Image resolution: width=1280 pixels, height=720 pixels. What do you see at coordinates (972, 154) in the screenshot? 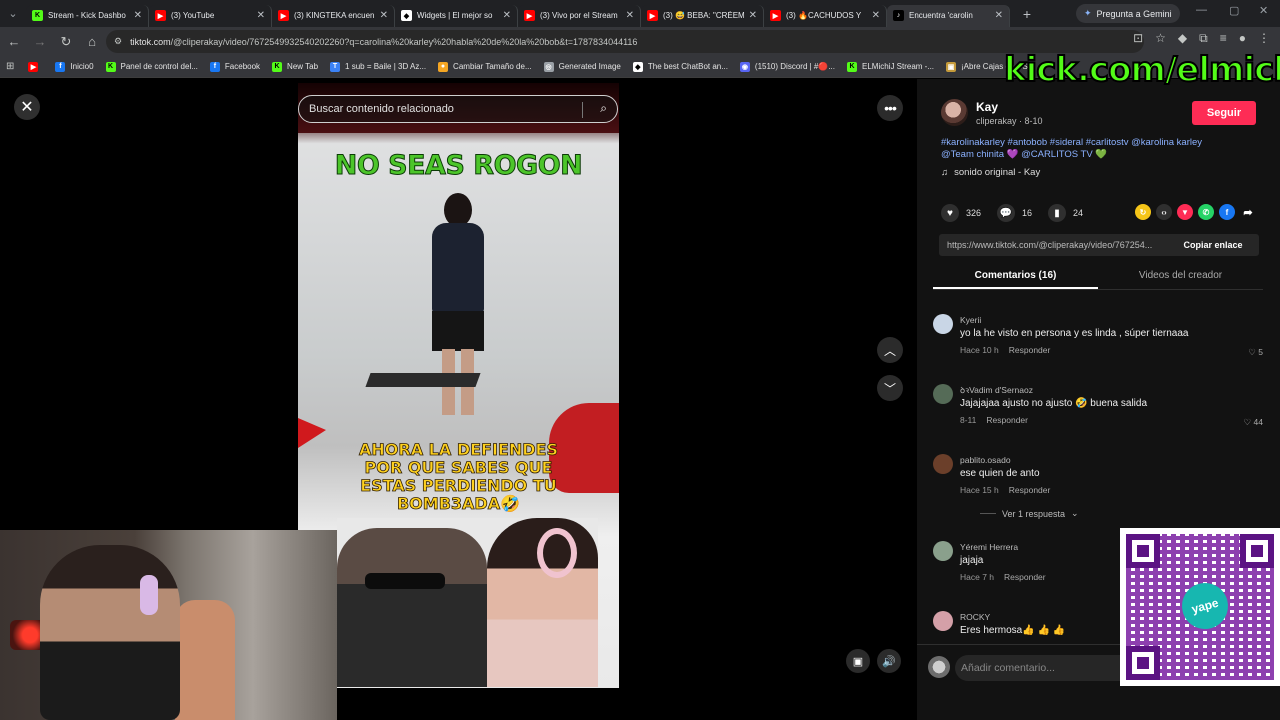
I see `description-mention-1: @Team chinita` at bounding box center [972, 154].